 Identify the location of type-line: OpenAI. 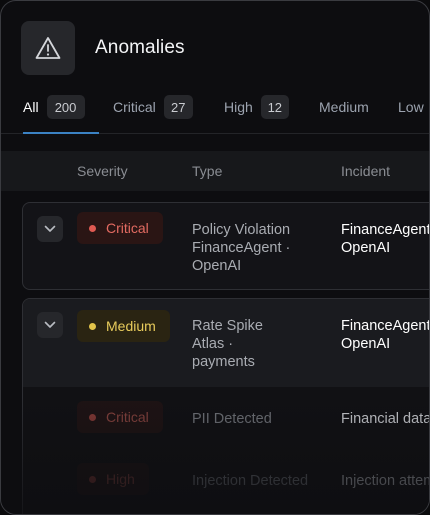
(217, 266).